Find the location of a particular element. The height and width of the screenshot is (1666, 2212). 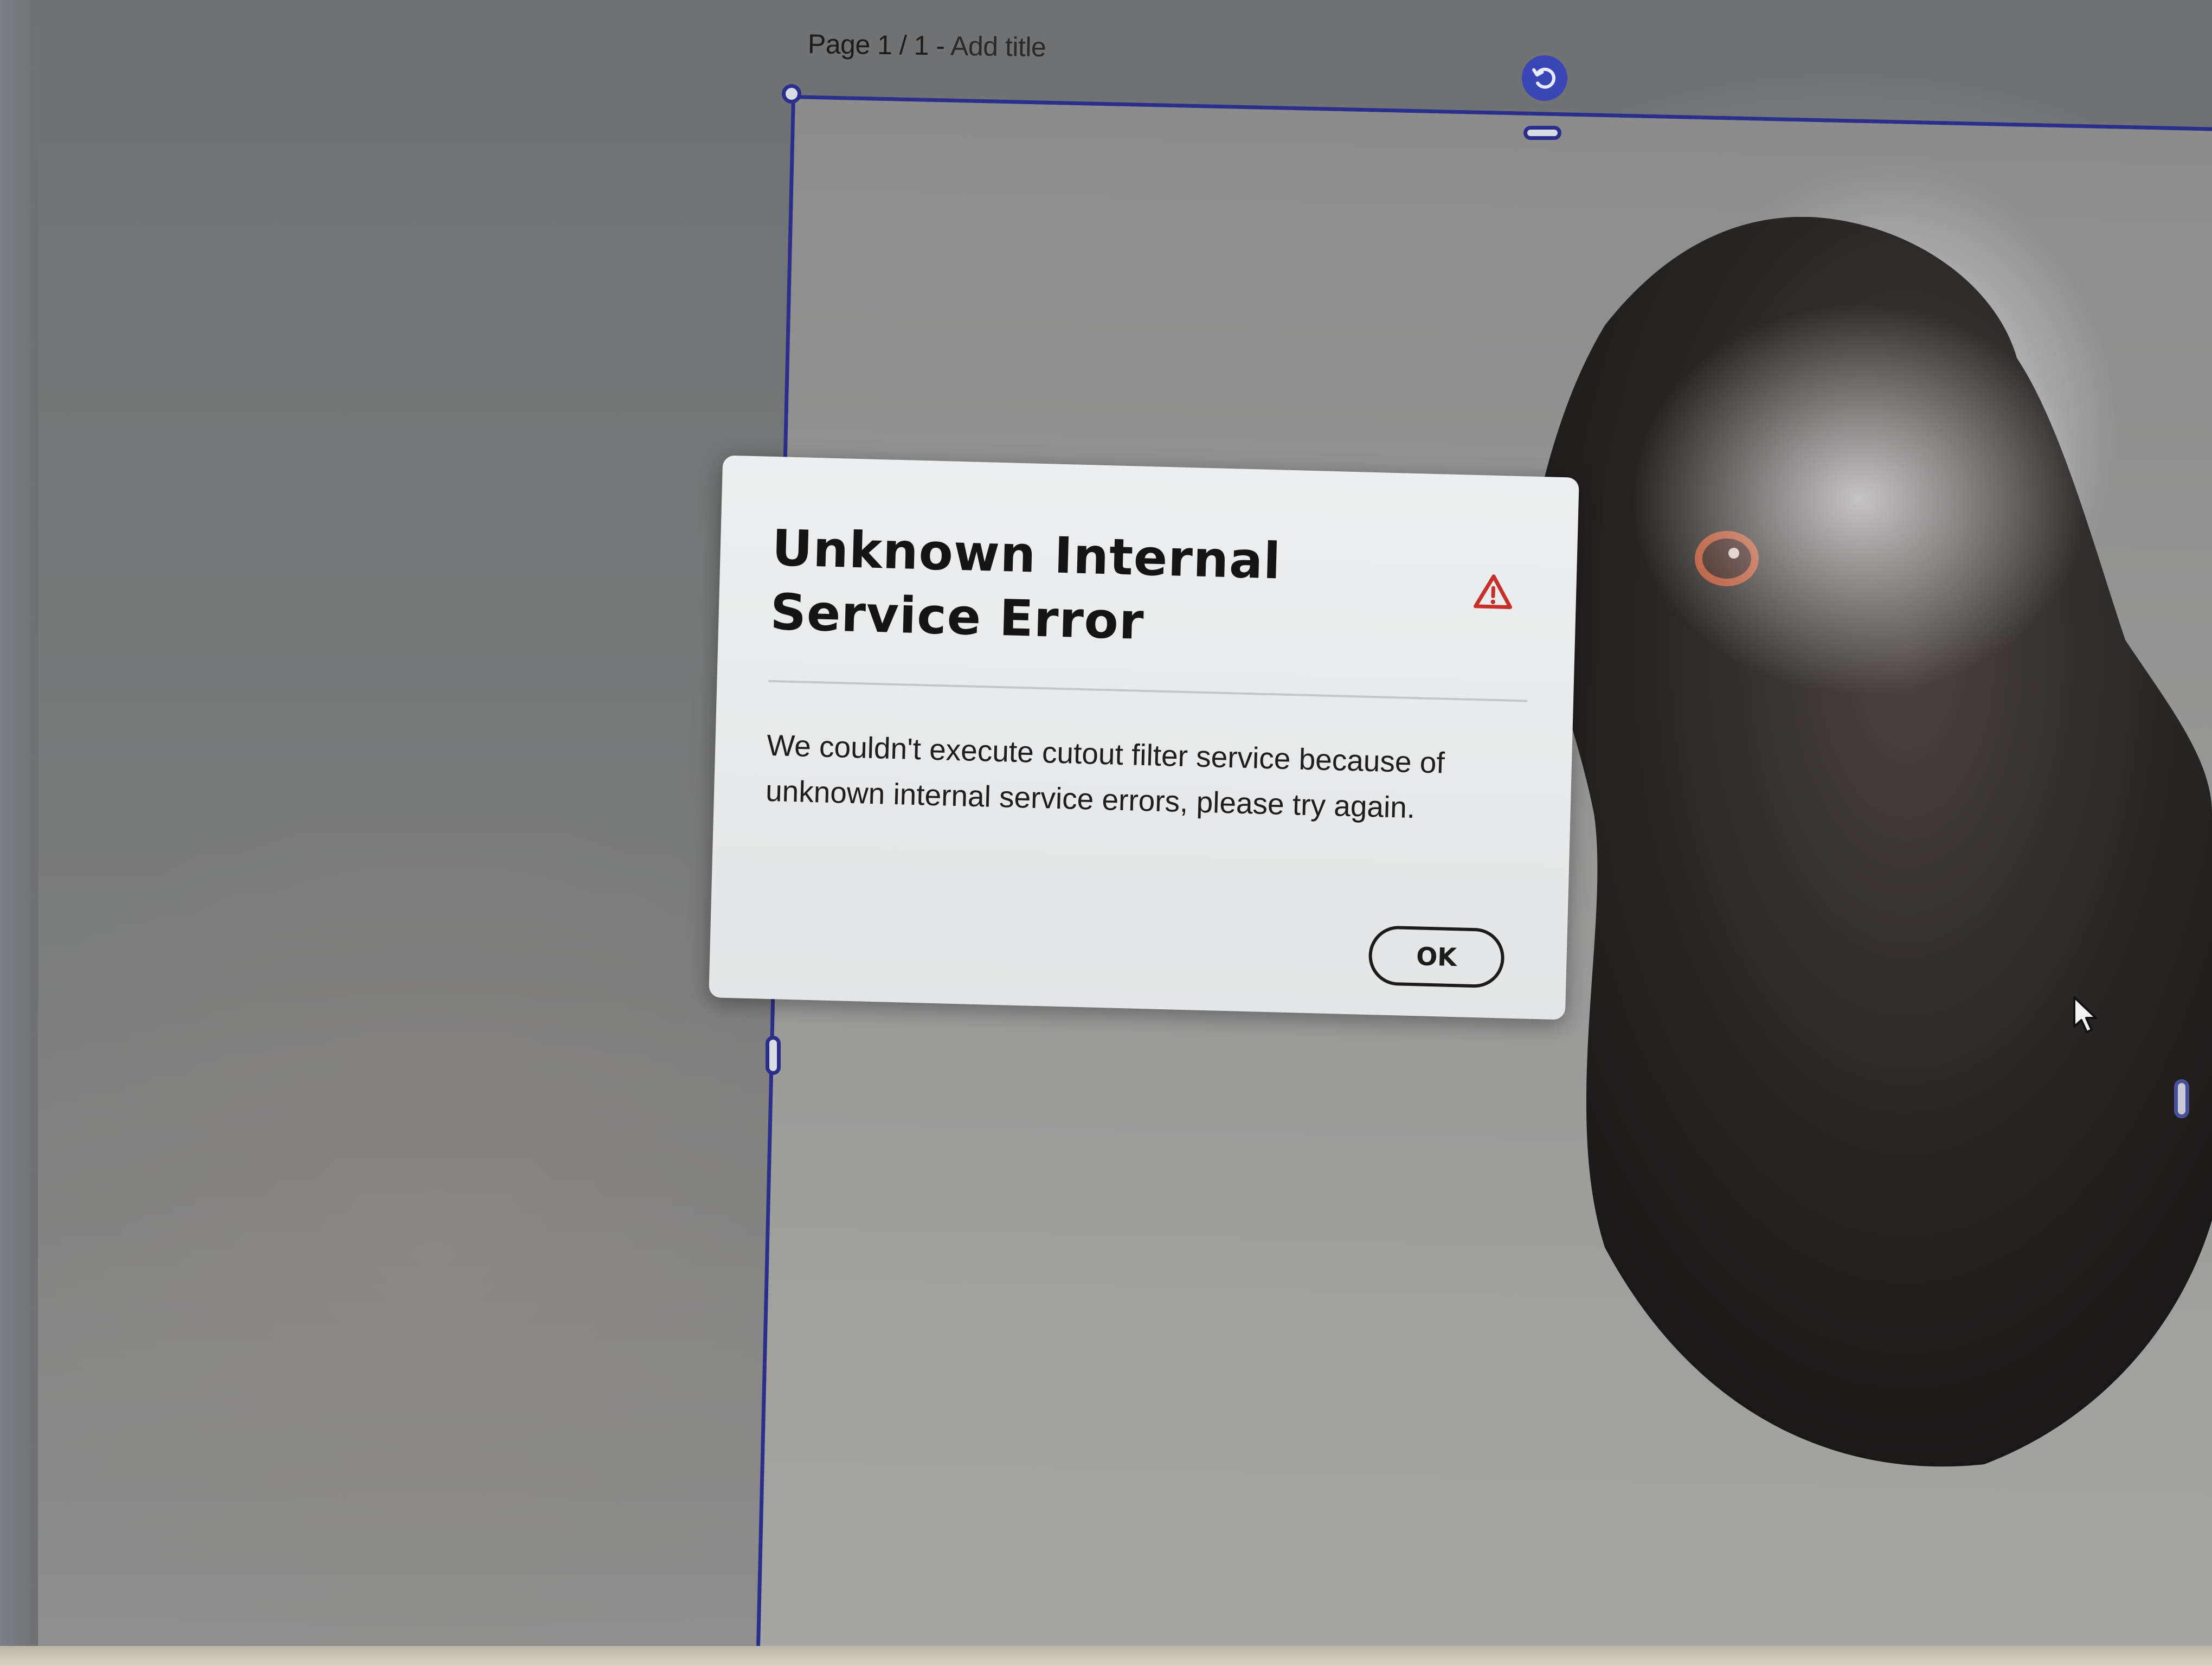

rotate-button is located at coordinates (1544, 78).